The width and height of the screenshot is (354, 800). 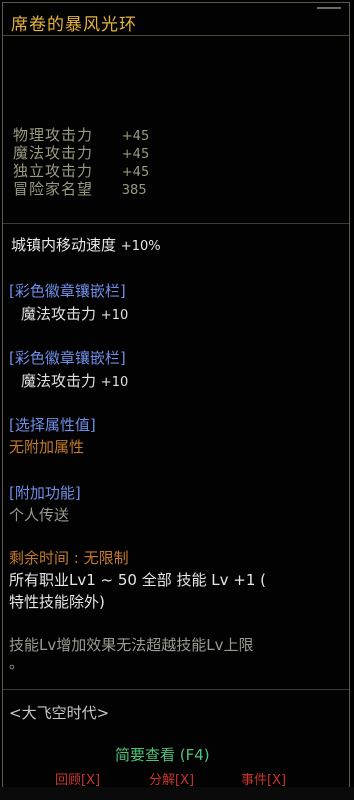 I want to click on action-buttons: 回顾[X] 分解[X] 事件[X], so click(x=176, y=779).